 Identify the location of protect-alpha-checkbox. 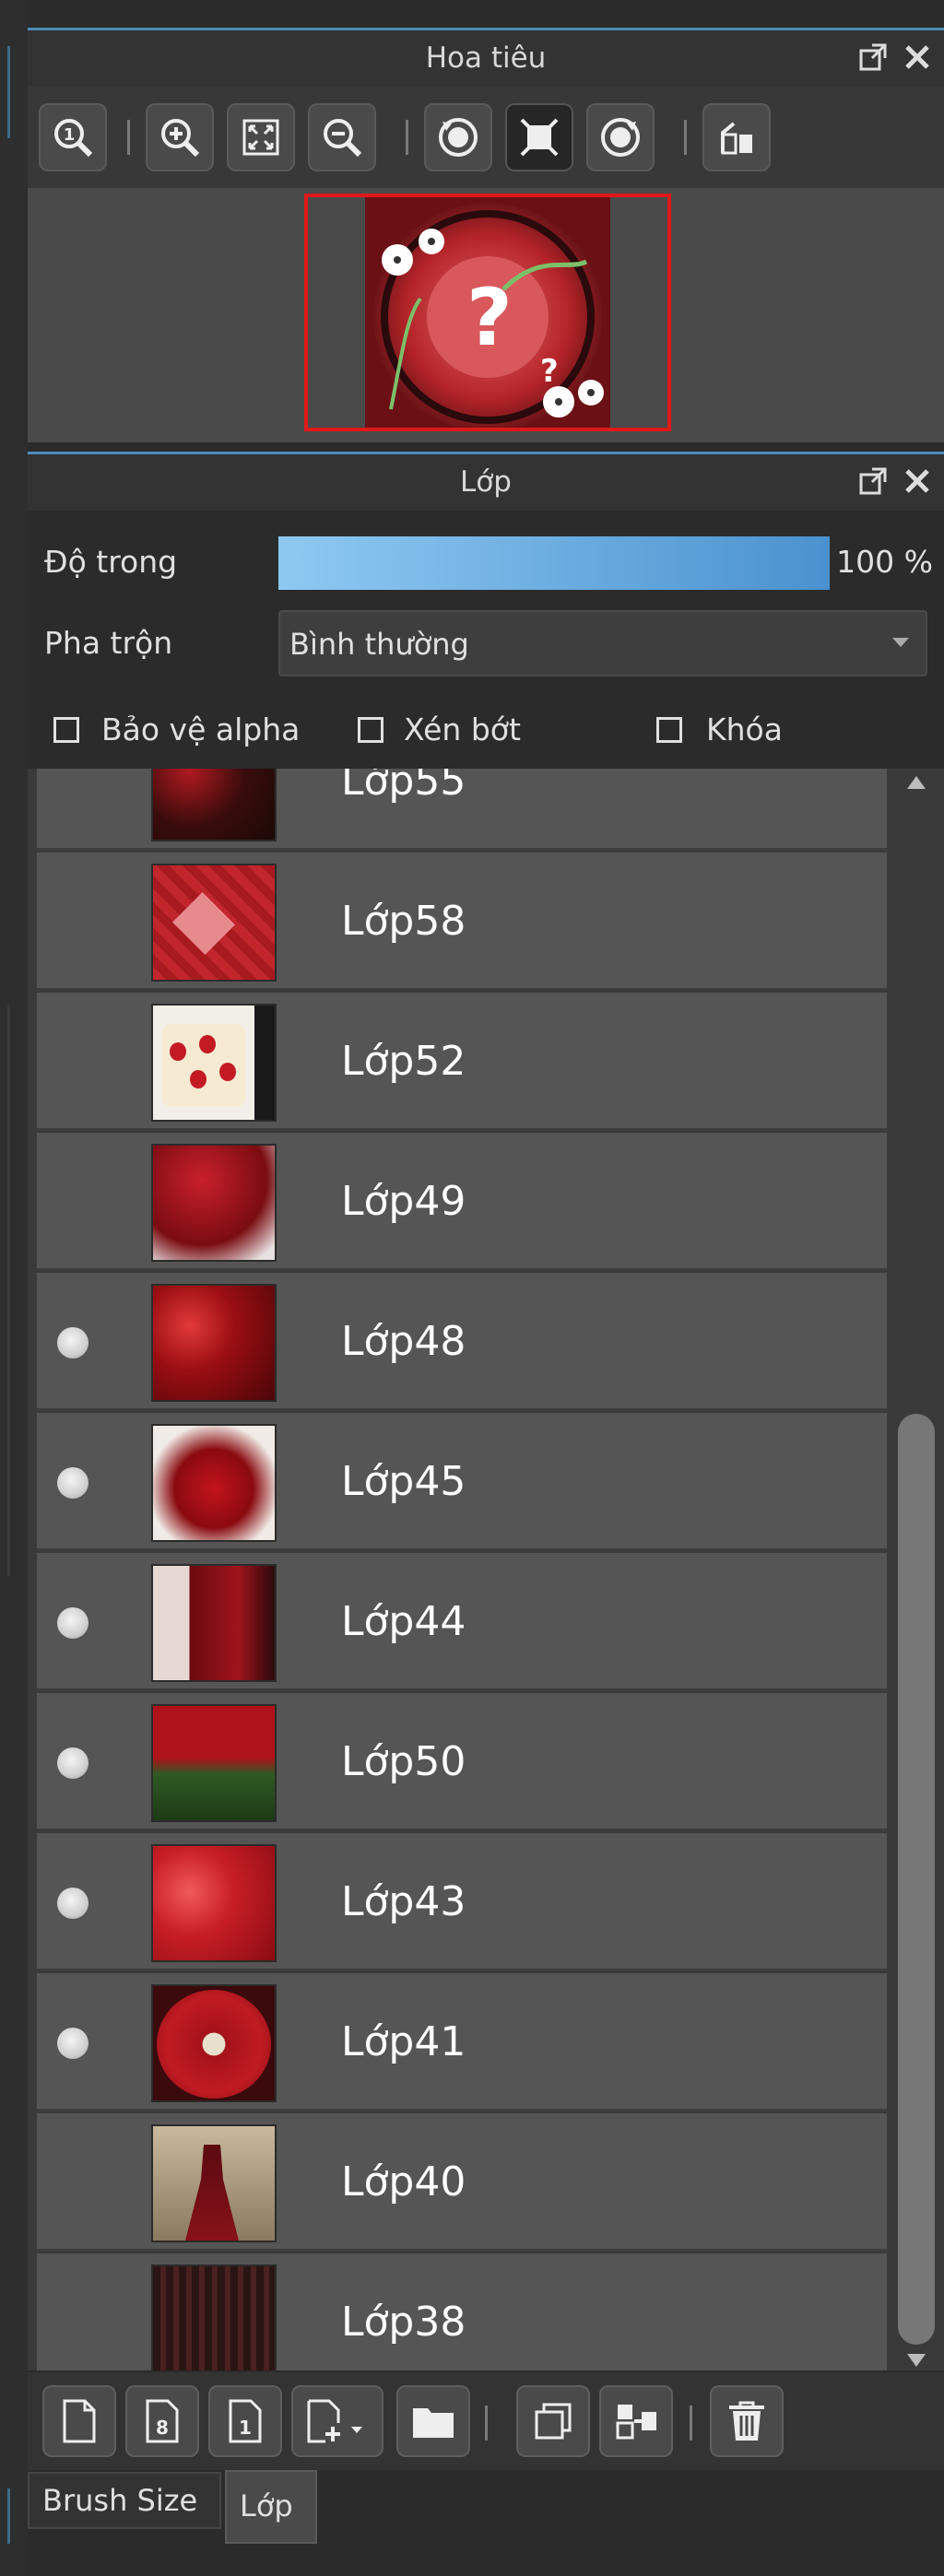
(66, 730).